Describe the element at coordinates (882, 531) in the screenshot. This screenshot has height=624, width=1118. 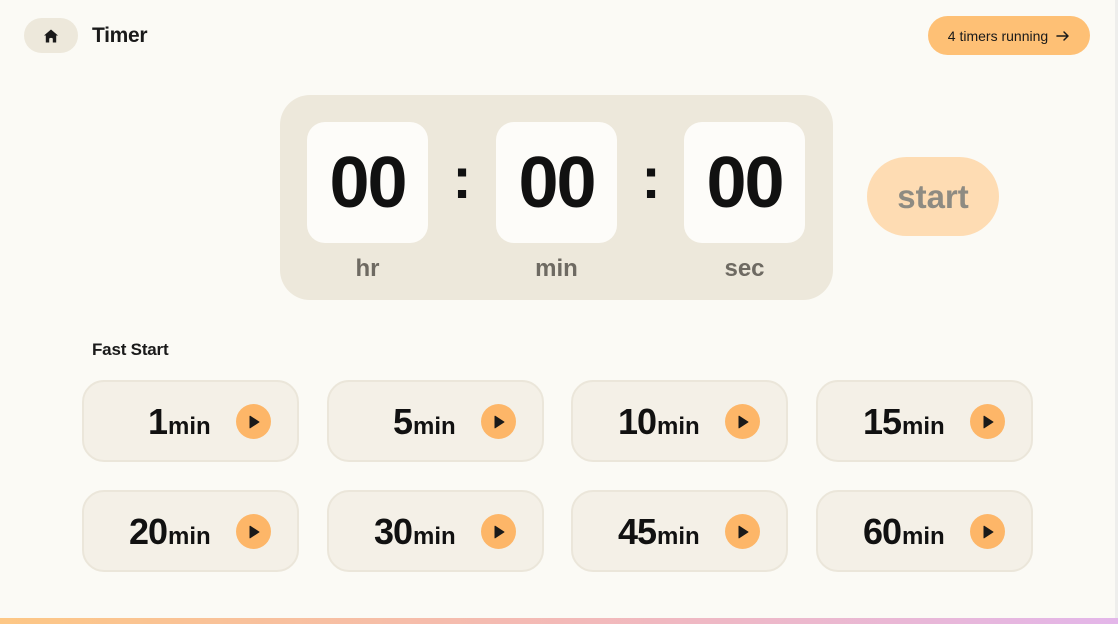
I see `preset-minutes-value: 60` at that location.